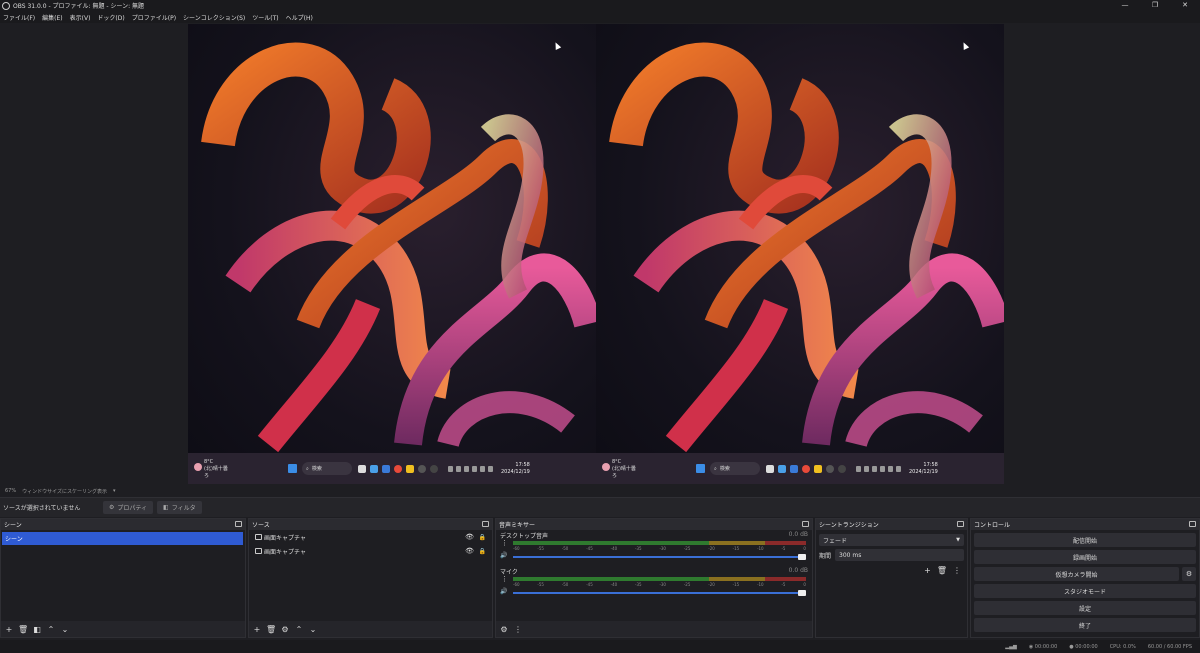 Image resolution: width=1200 pixels, height=653 pixels. What do you see at coordinates (316, 469) in the screenshot?
I see `taskbar-search-text: 検索` at bounding box center [316, 469].